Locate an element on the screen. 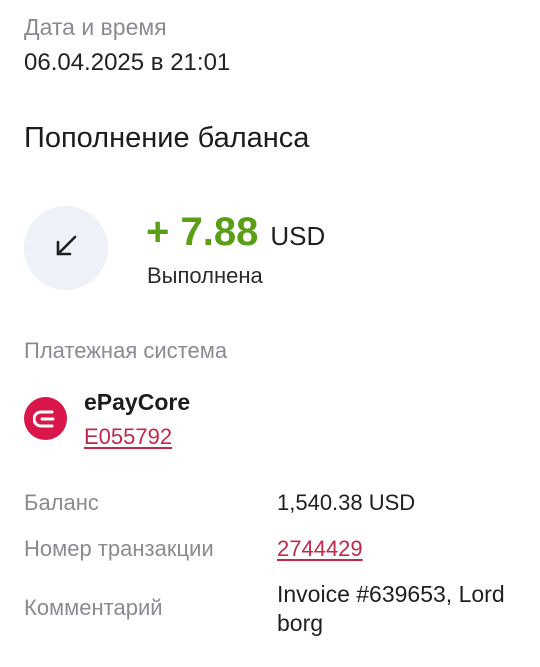  amount-value: + 7.88 is located at coordinates (202, 232).